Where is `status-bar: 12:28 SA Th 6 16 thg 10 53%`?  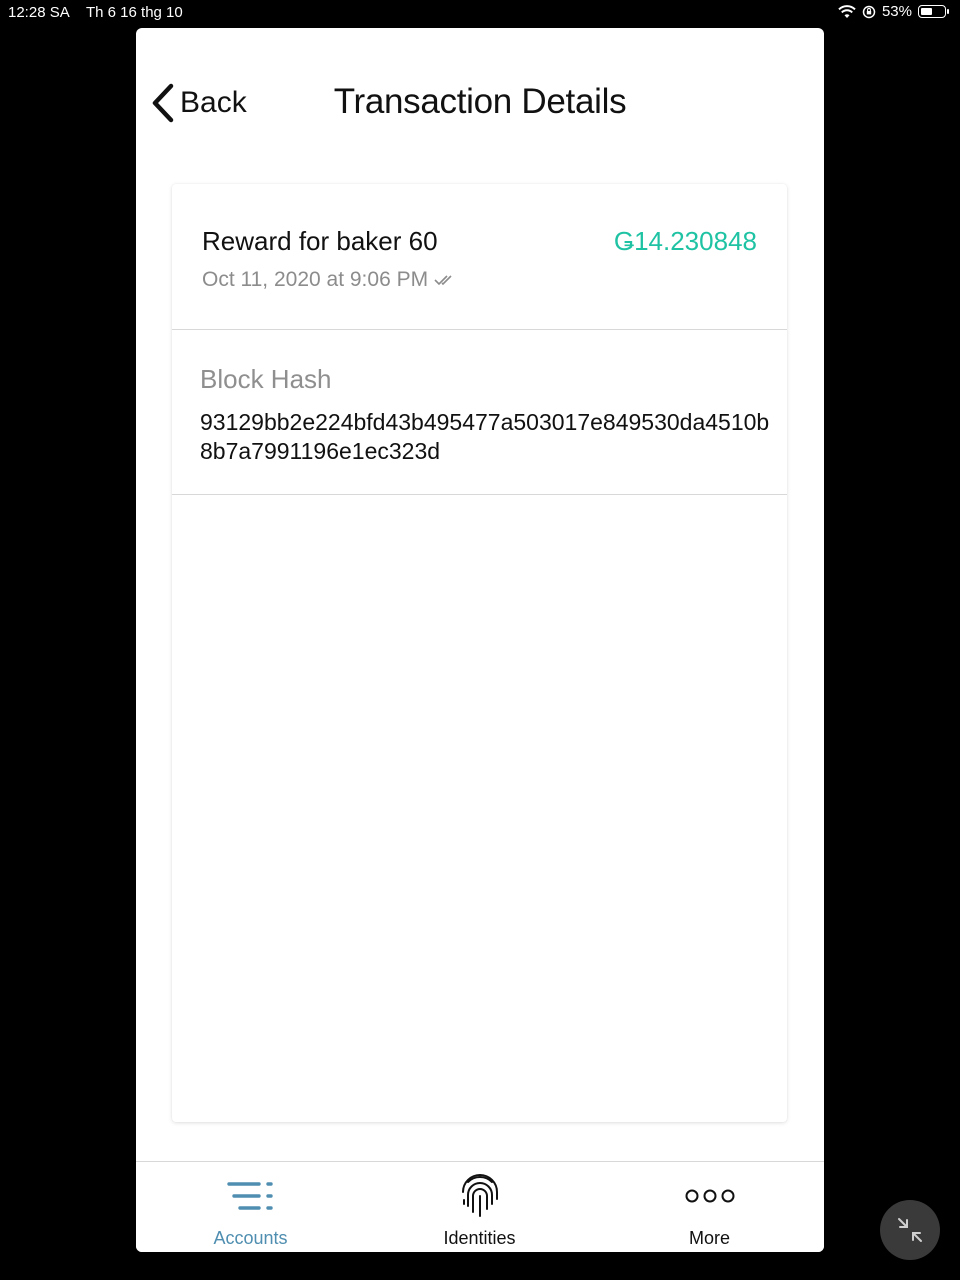
status-bar: 12:28 SA Th 6 16 thg 10 53% is located at coordinates (480, 13).